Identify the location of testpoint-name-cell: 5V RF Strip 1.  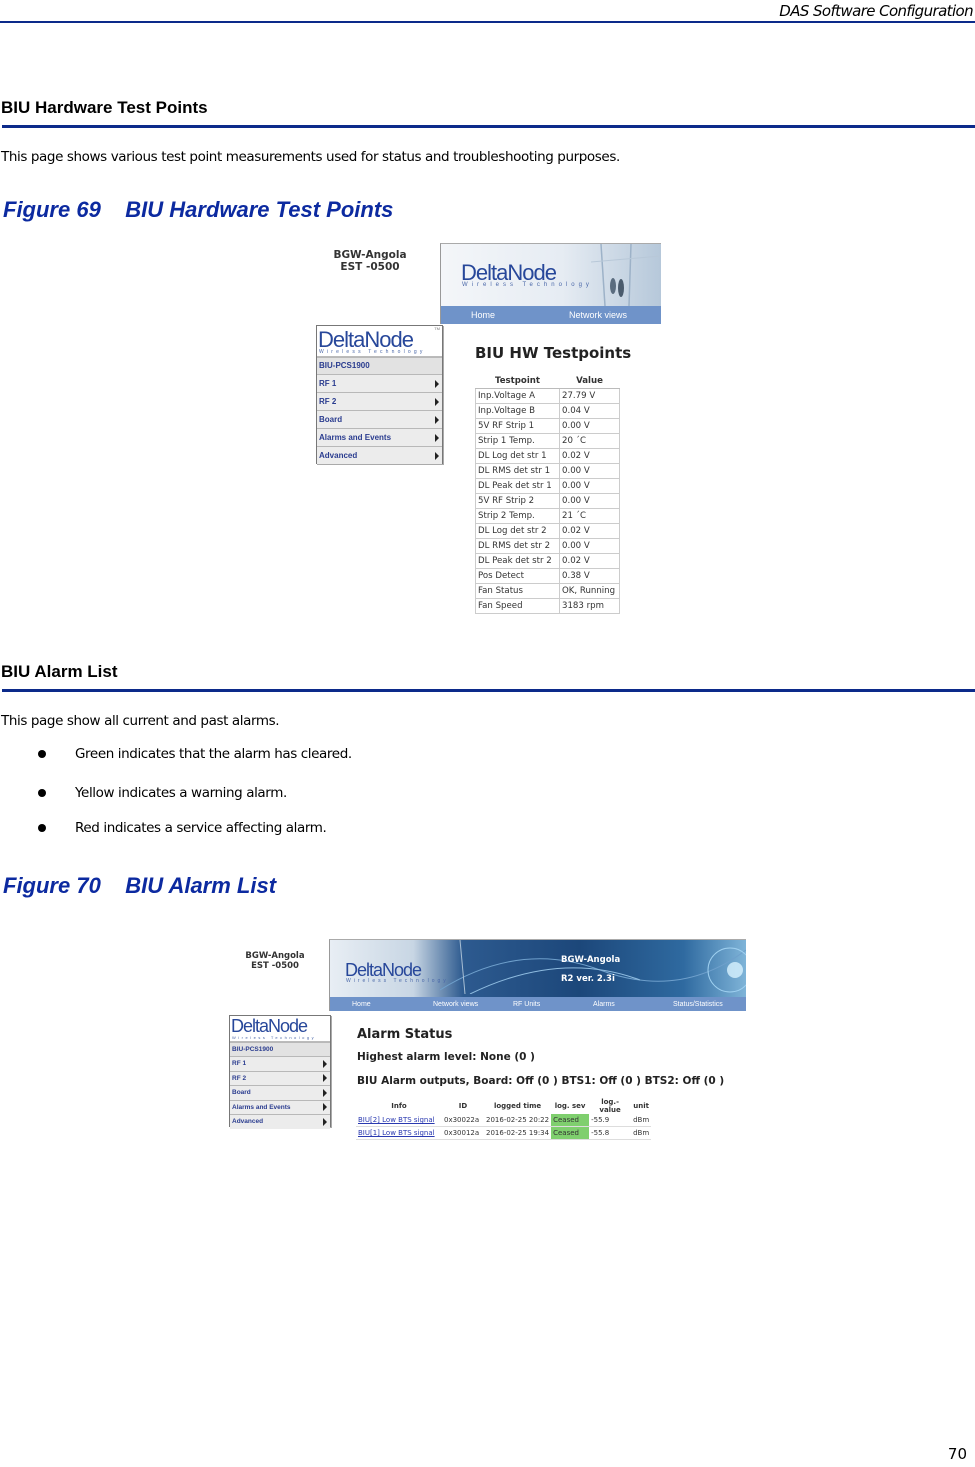
(517, 426).